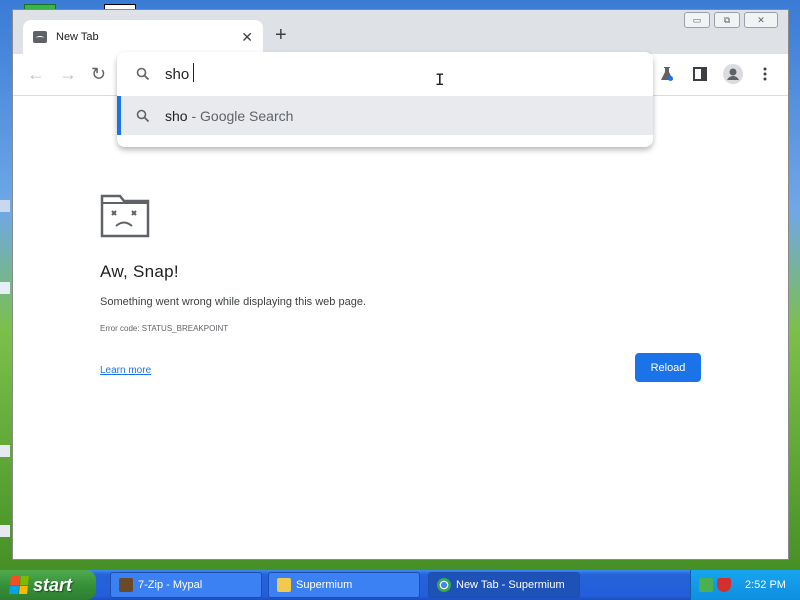 This screenshot has width=800, height=600. I want to click on omnibox-suggestion: sho - Google Search, so click(385, 115).